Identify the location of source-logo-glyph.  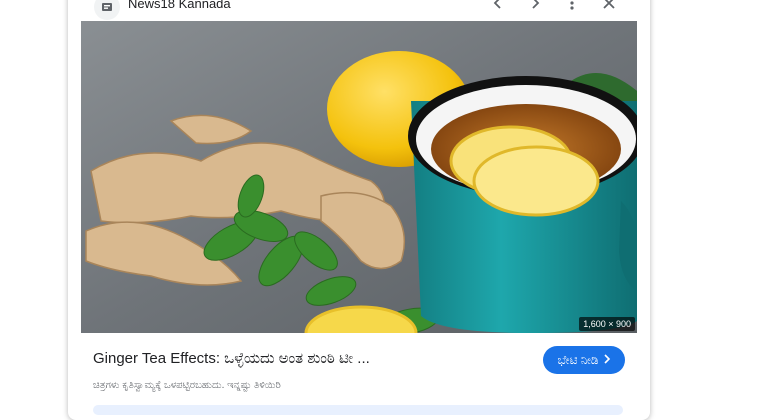
(107, 7).